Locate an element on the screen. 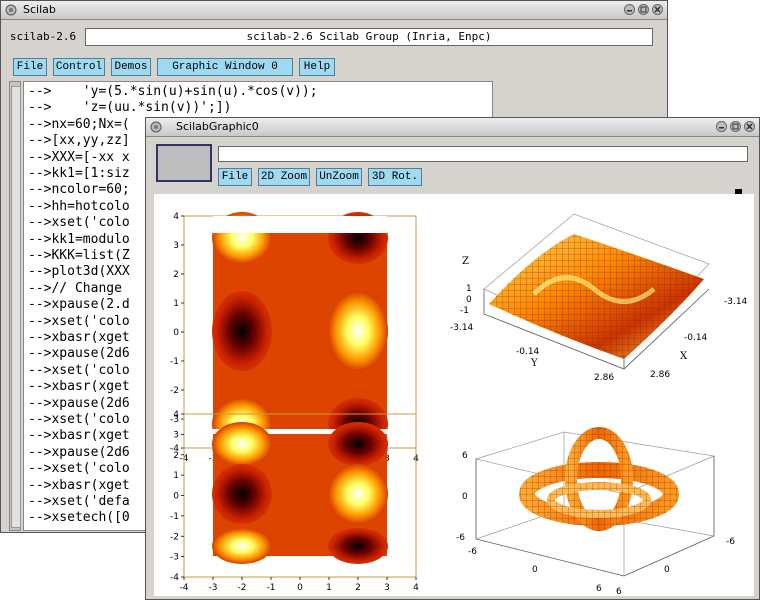 The width and height of the screenshot is (760, 600). torus-x-tick-neg: -6 is located at coordinates (472, 552).